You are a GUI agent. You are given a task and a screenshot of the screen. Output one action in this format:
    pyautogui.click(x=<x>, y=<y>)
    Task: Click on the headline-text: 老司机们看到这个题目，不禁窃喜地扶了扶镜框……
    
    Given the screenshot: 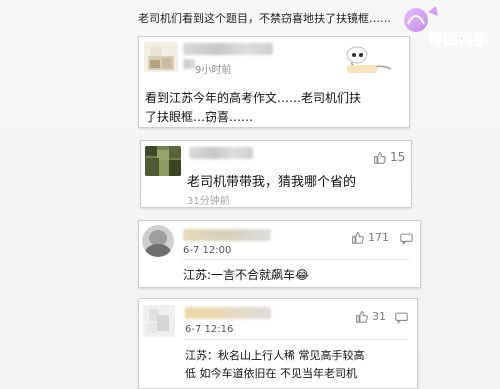 What is the action you would take?
    pyautogui.click(x=264, y=18)
    